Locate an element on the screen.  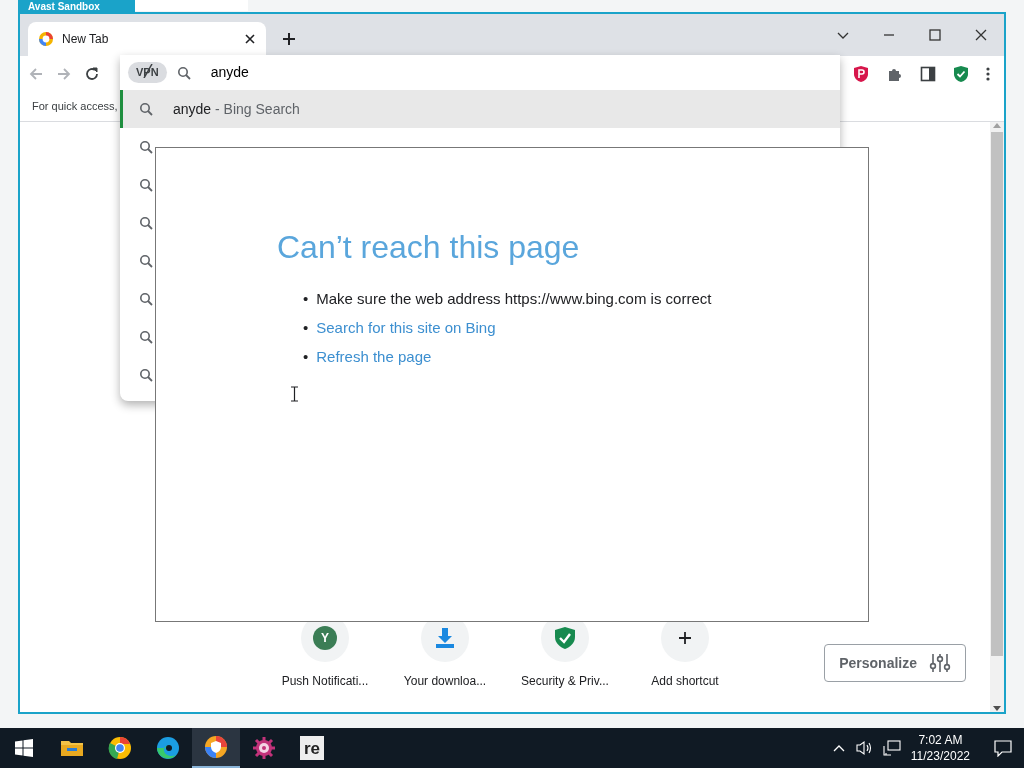
help-text: Make sure the web address https://www.bing.com is correct is located at coordinates (514, 299).